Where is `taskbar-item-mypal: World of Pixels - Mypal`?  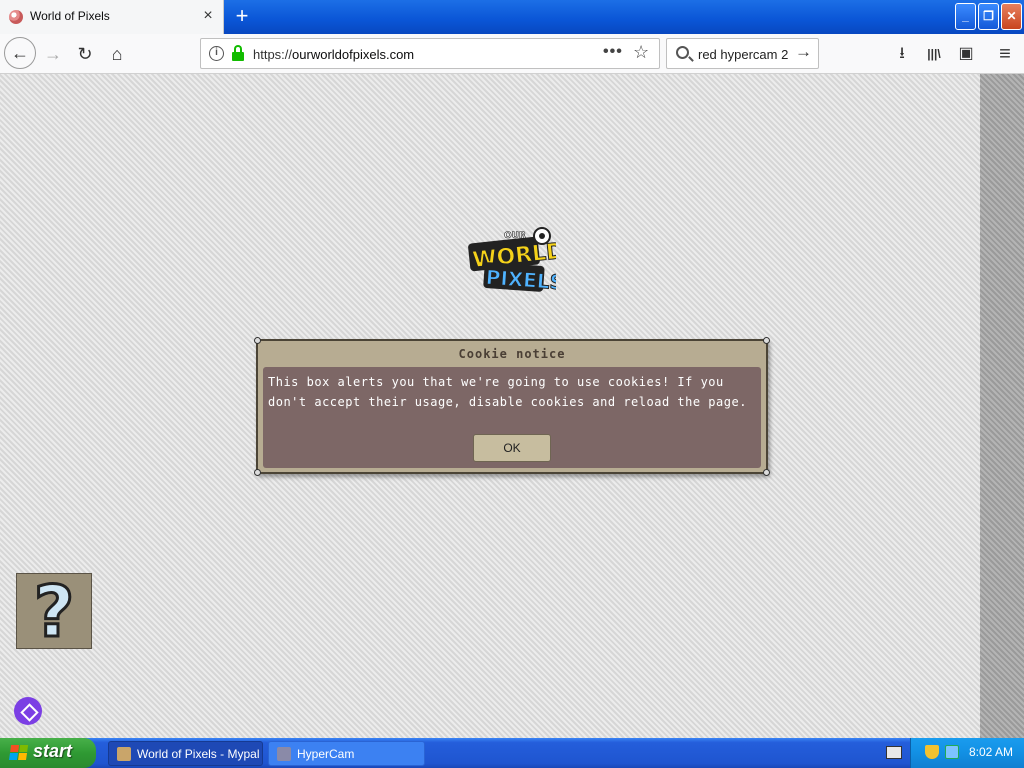 taskbar-item-mypal: World of Pixels - Mypal is located at coordinates (185, 753).